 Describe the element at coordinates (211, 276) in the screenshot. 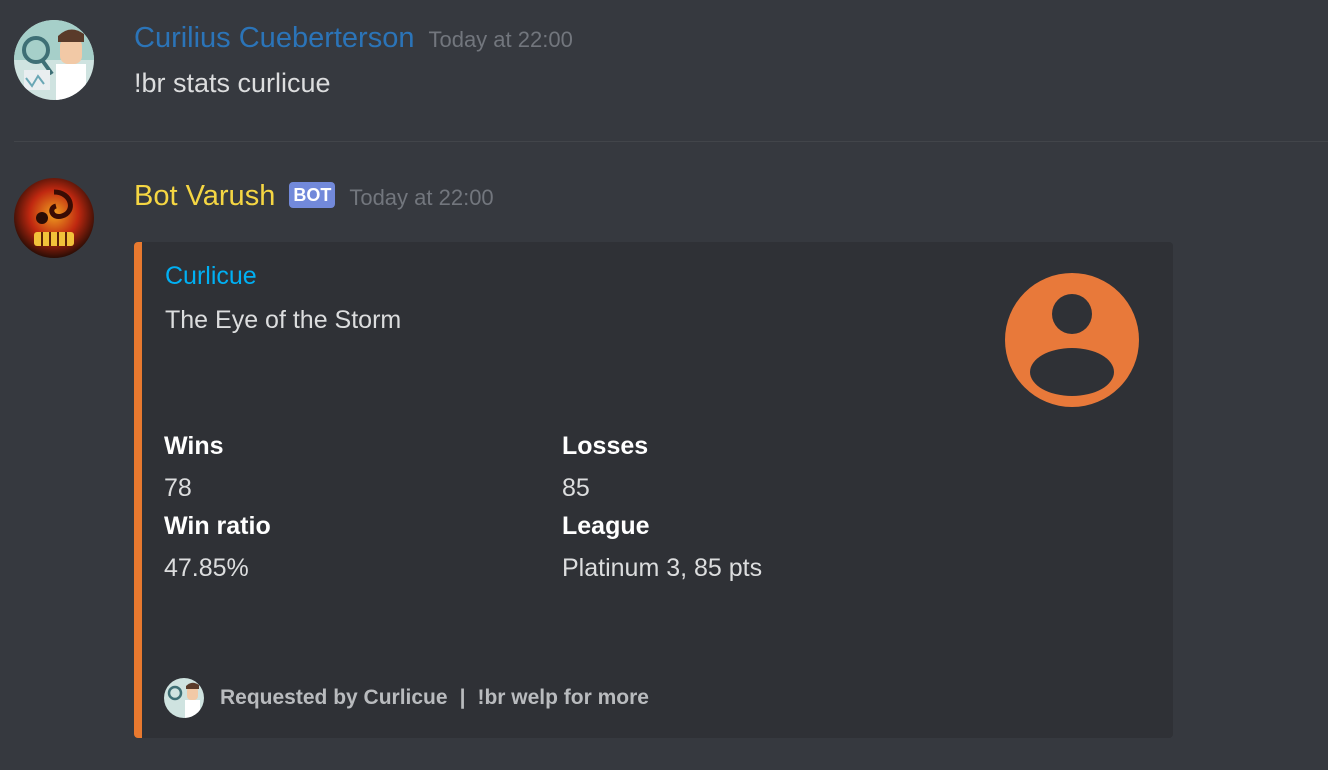

I see `embed-title: Curlicue` at that location.